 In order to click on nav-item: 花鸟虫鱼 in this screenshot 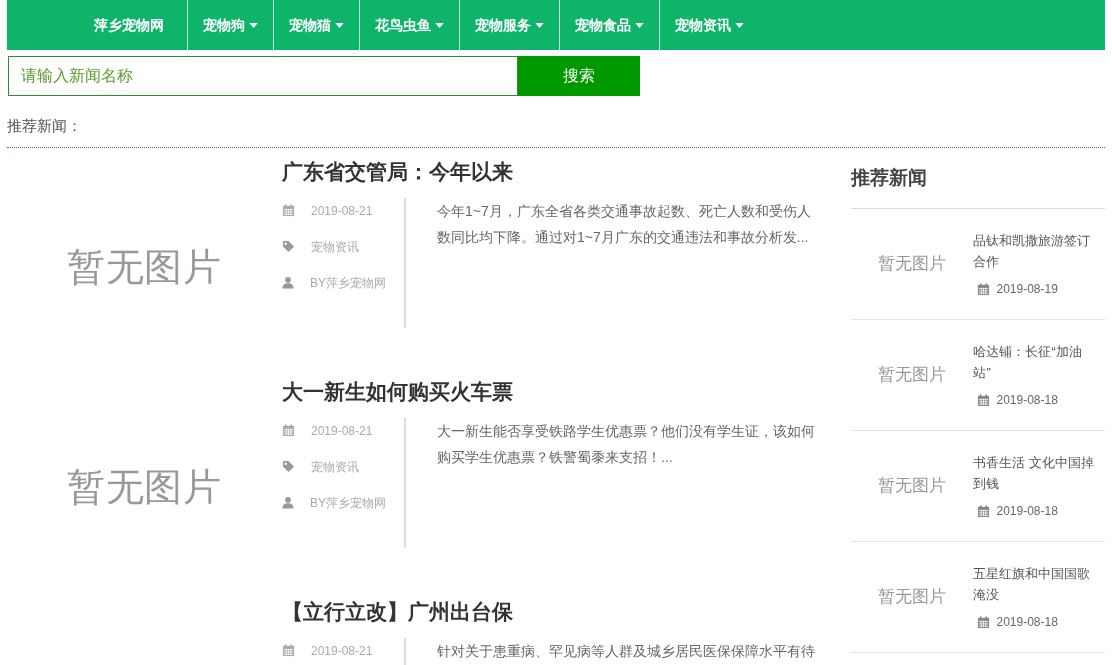, I will do `click(409, 25)`.